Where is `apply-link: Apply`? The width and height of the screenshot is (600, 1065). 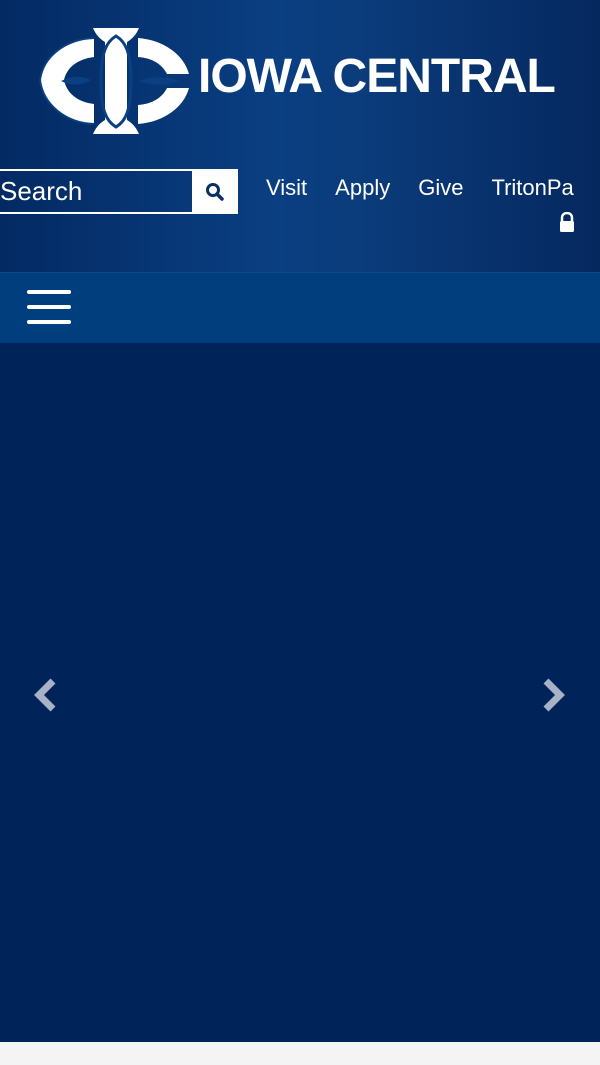 apply-link: Apply is located at coordinates (362, 188).